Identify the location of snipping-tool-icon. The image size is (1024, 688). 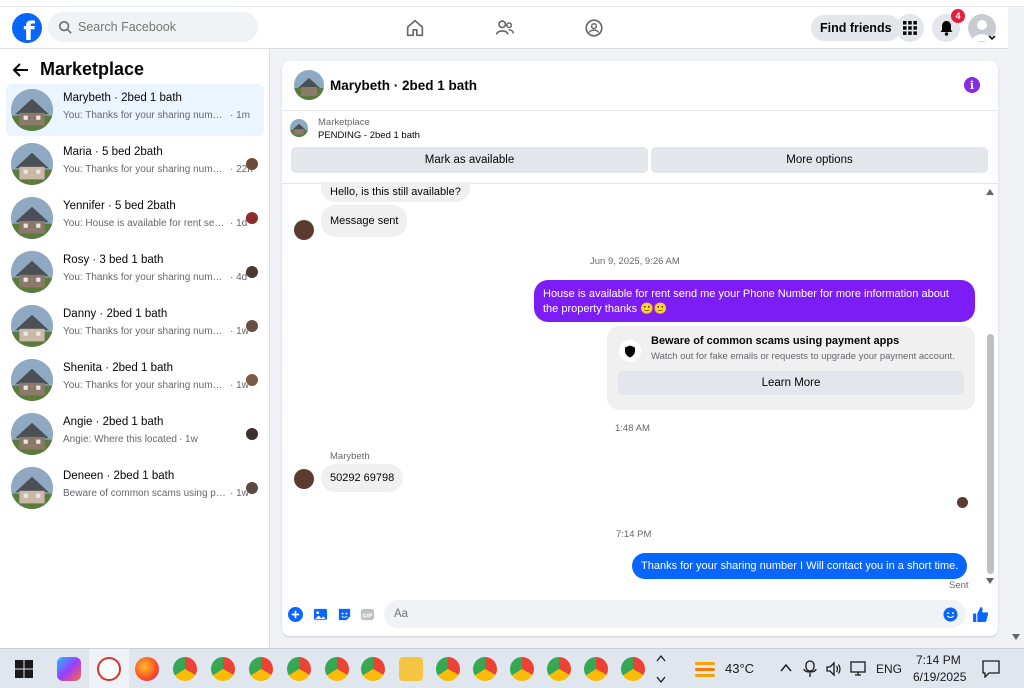
(109, 669).